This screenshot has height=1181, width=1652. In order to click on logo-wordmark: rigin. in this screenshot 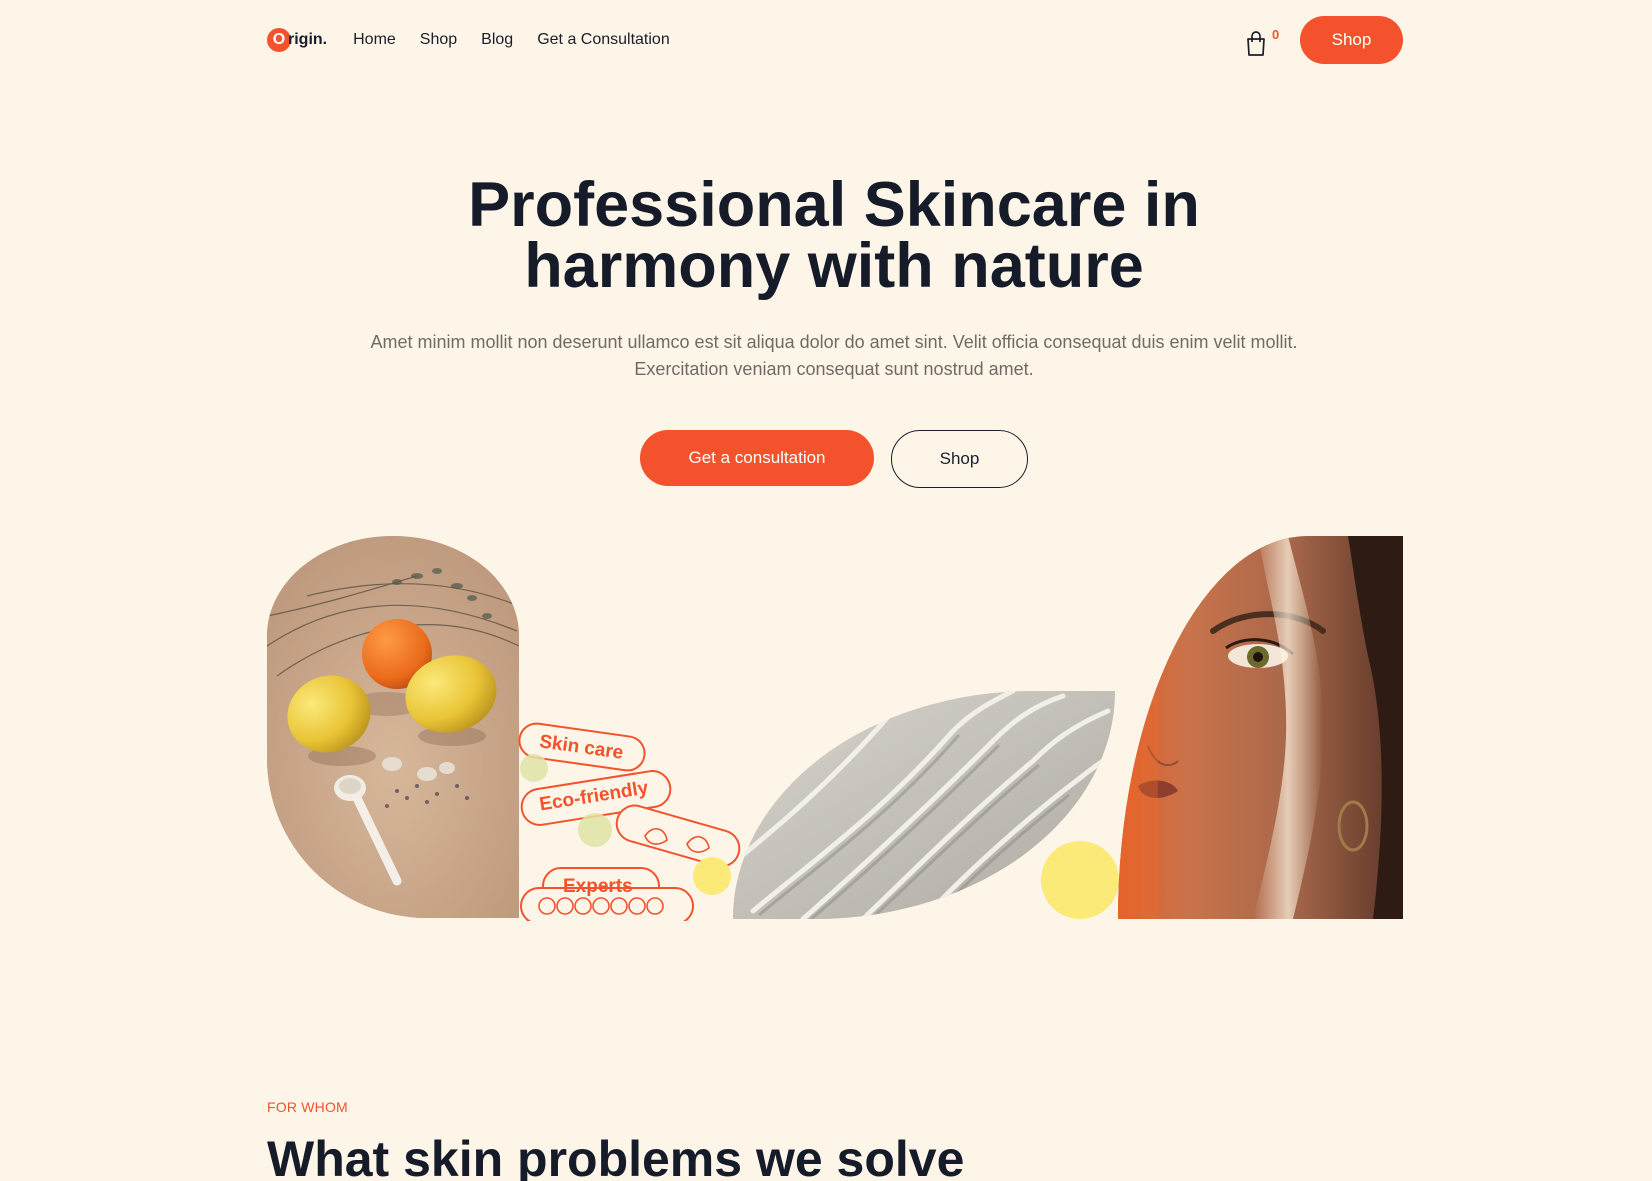, I will do `click(308, 39)`.